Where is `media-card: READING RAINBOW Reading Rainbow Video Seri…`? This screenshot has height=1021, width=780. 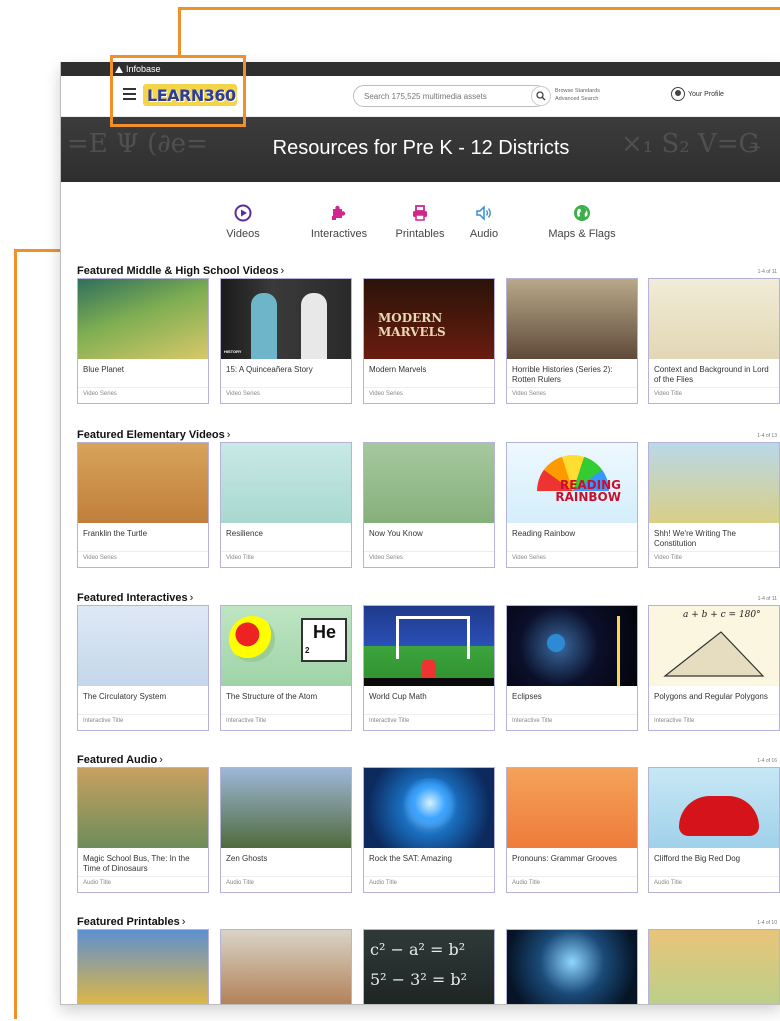
media-card: READING RAINBOW Reading Rainbow Video Seri… is located at coordinates (572, 505).